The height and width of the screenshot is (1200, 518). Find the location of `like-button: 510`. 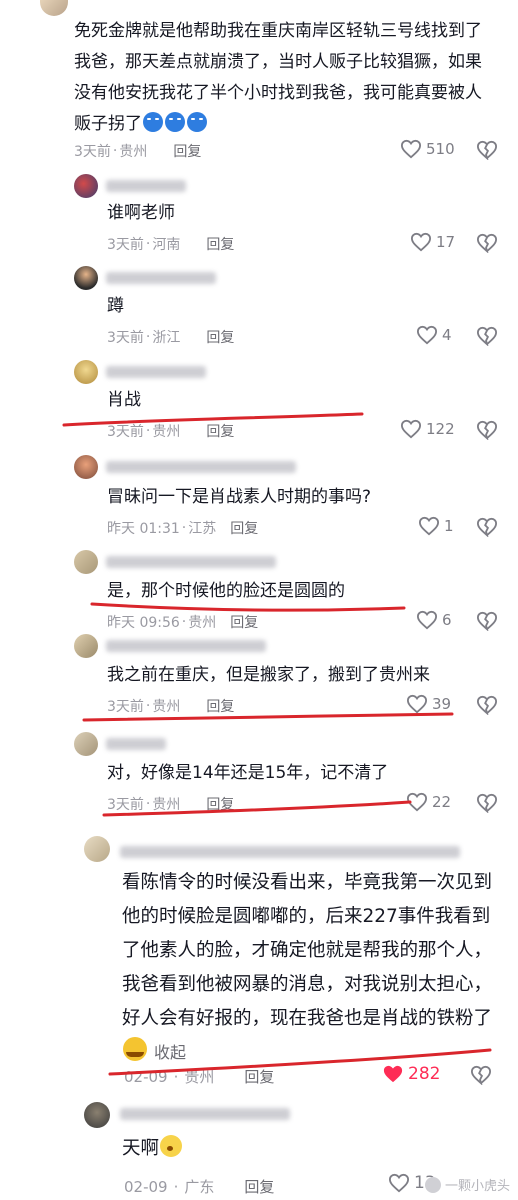

like-button: 510 is located at coordinates (427, 149).